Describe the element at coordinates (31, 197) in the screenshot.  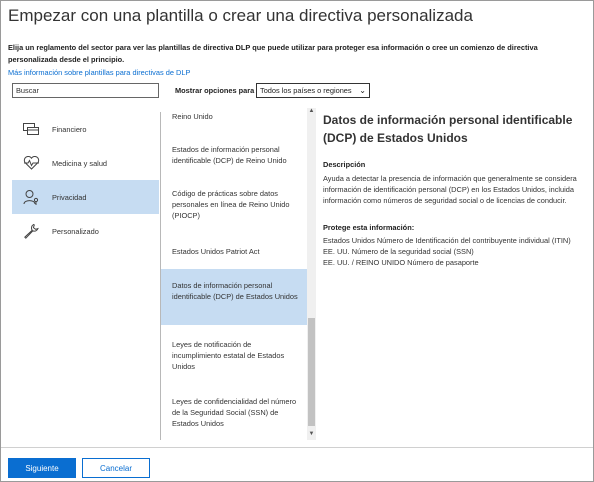
I see `person-key-icon` at that location.